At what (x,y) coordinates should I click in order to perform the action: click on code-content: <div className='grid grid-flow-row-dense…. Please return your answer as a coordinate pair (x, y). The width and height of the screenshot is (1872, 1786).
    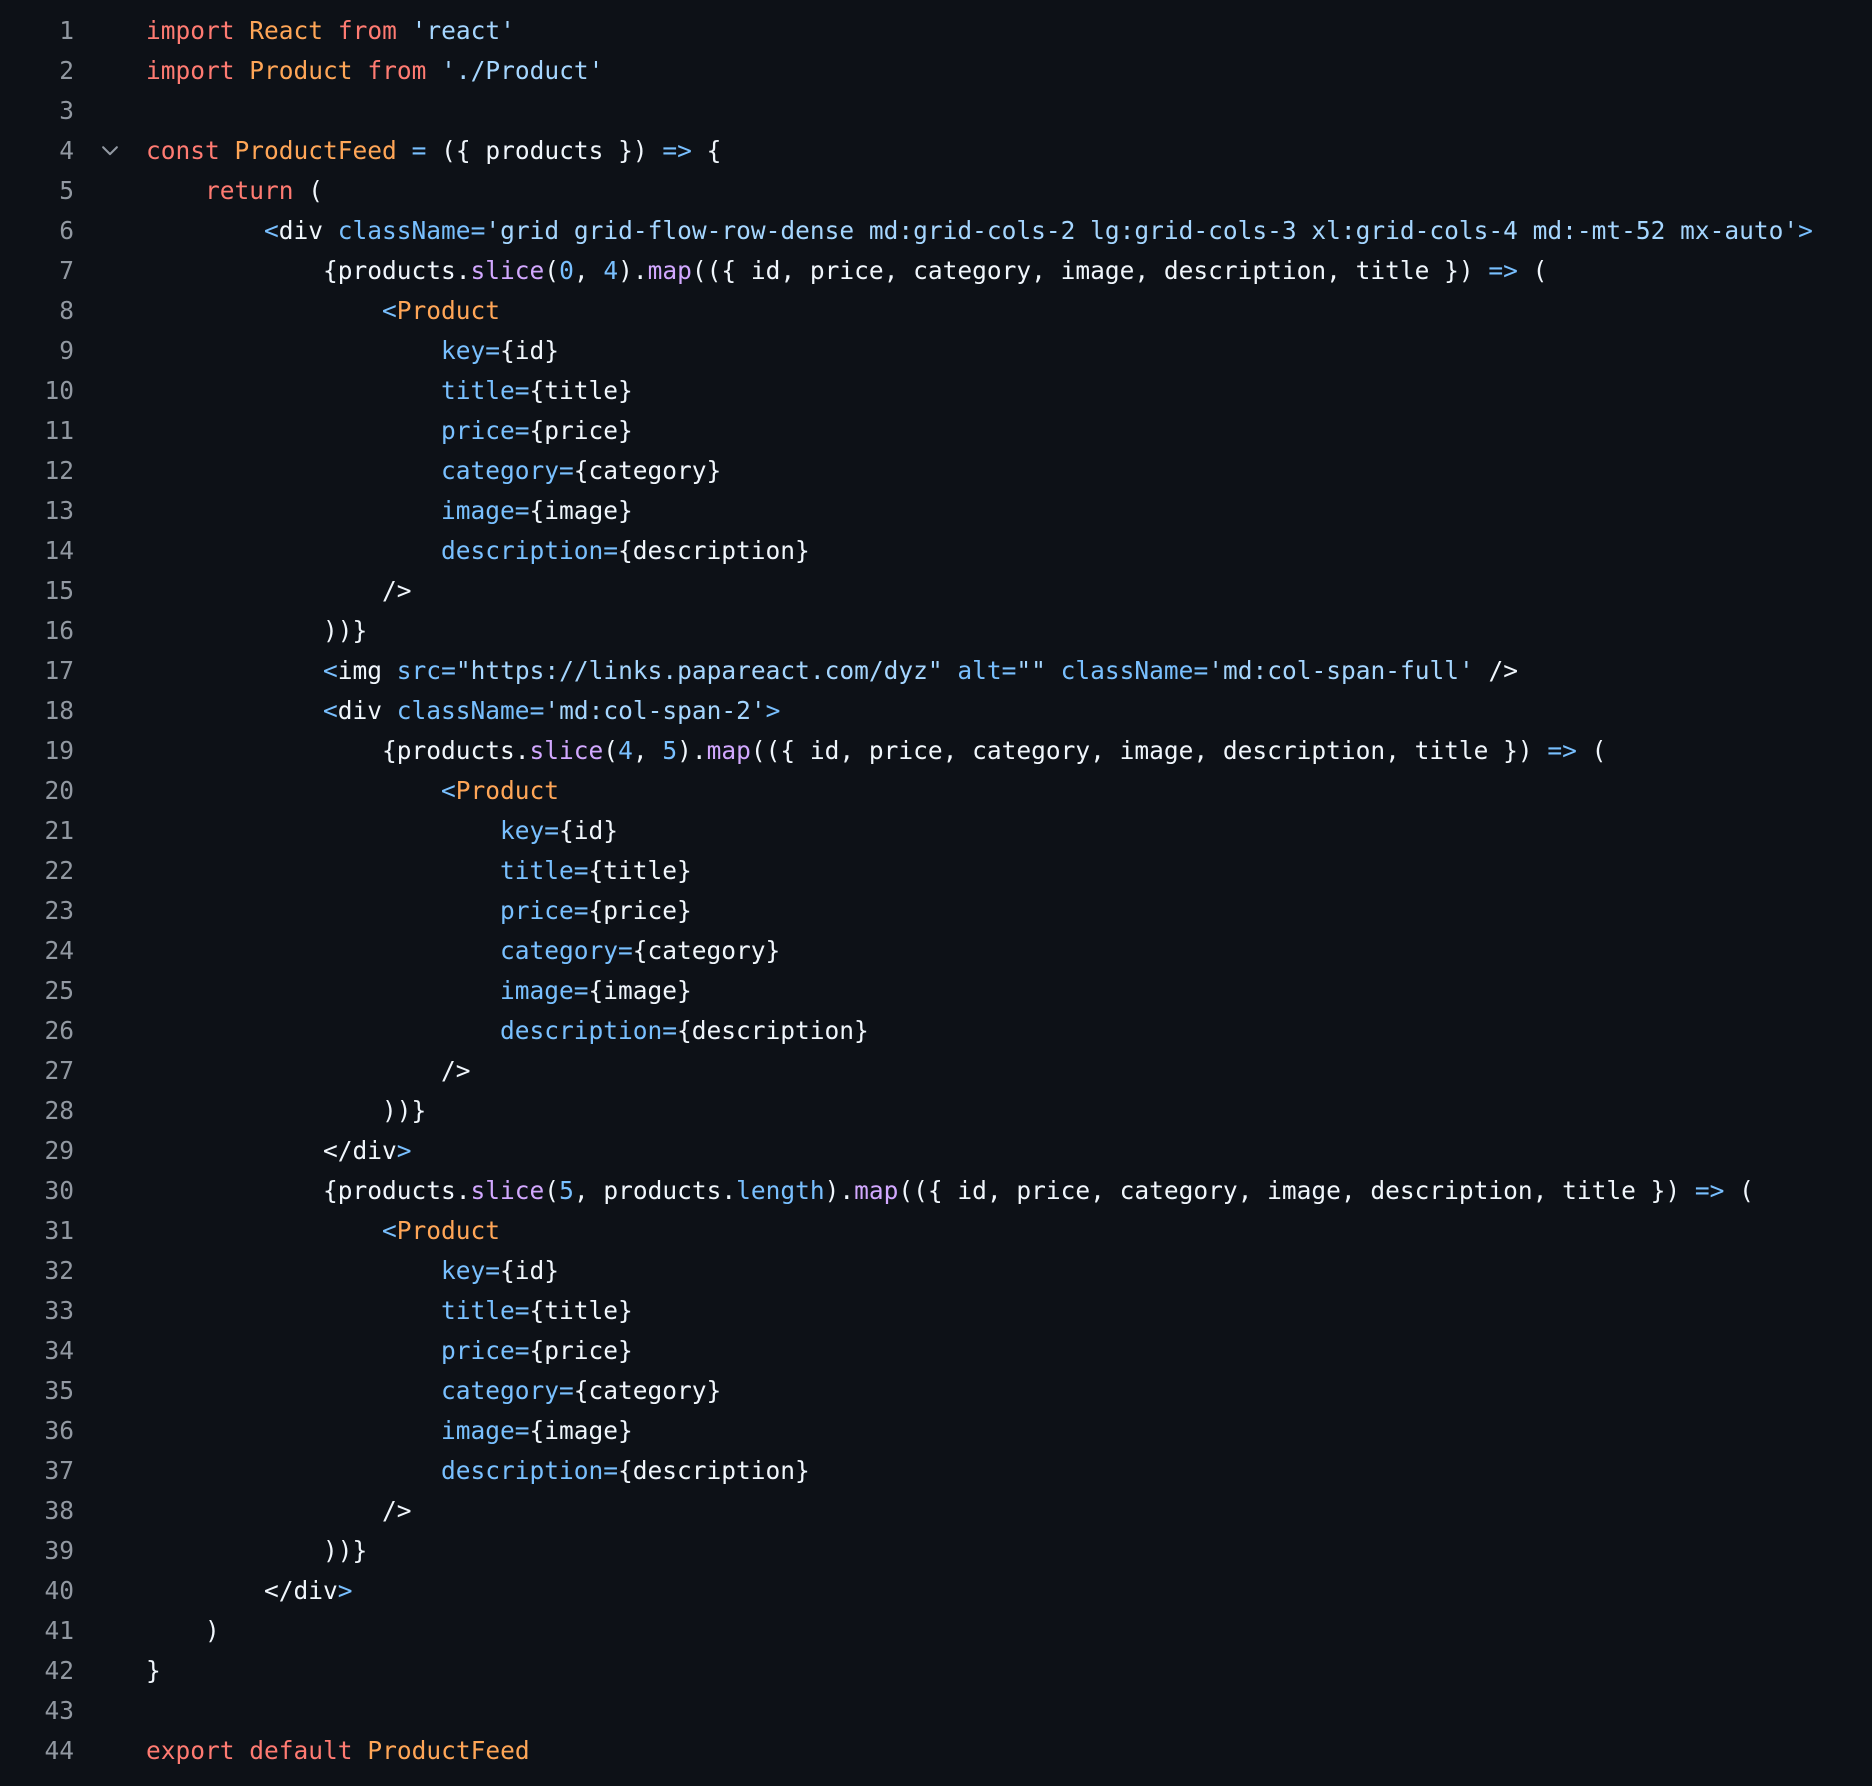
    Looking at the image, I should click on (1009, 230).